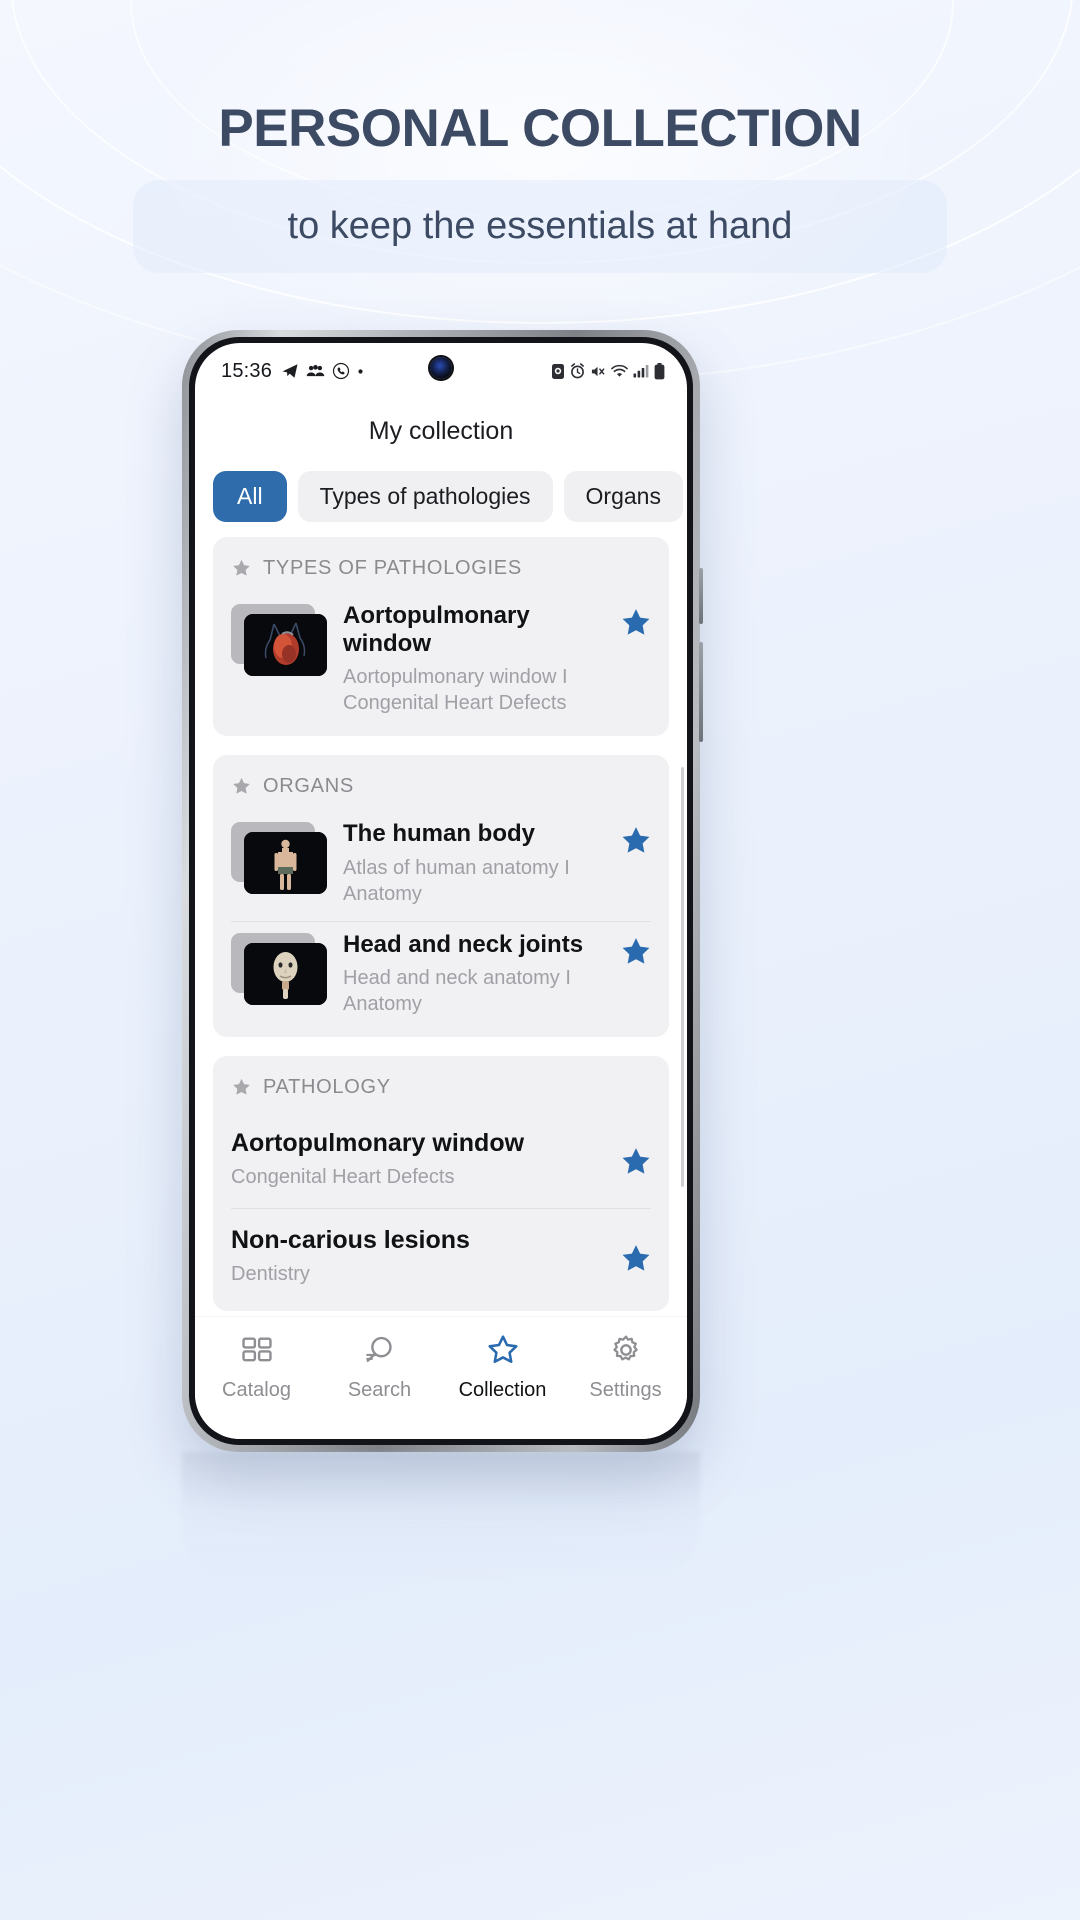  I want to click on list-item-subtitle: Head and neck anatomy I Anatomy, so click(457, 991).